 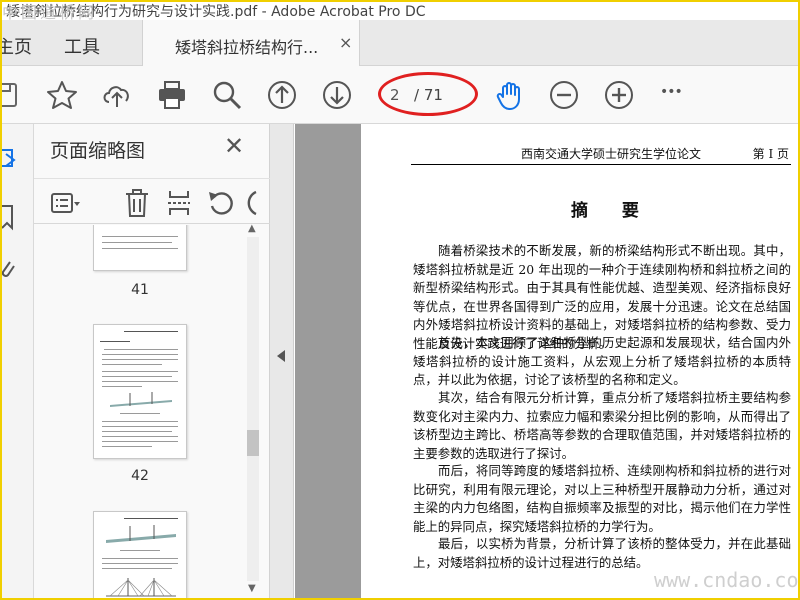 I want to click on page-thumbnails-icon, so click(x=10, y=159).